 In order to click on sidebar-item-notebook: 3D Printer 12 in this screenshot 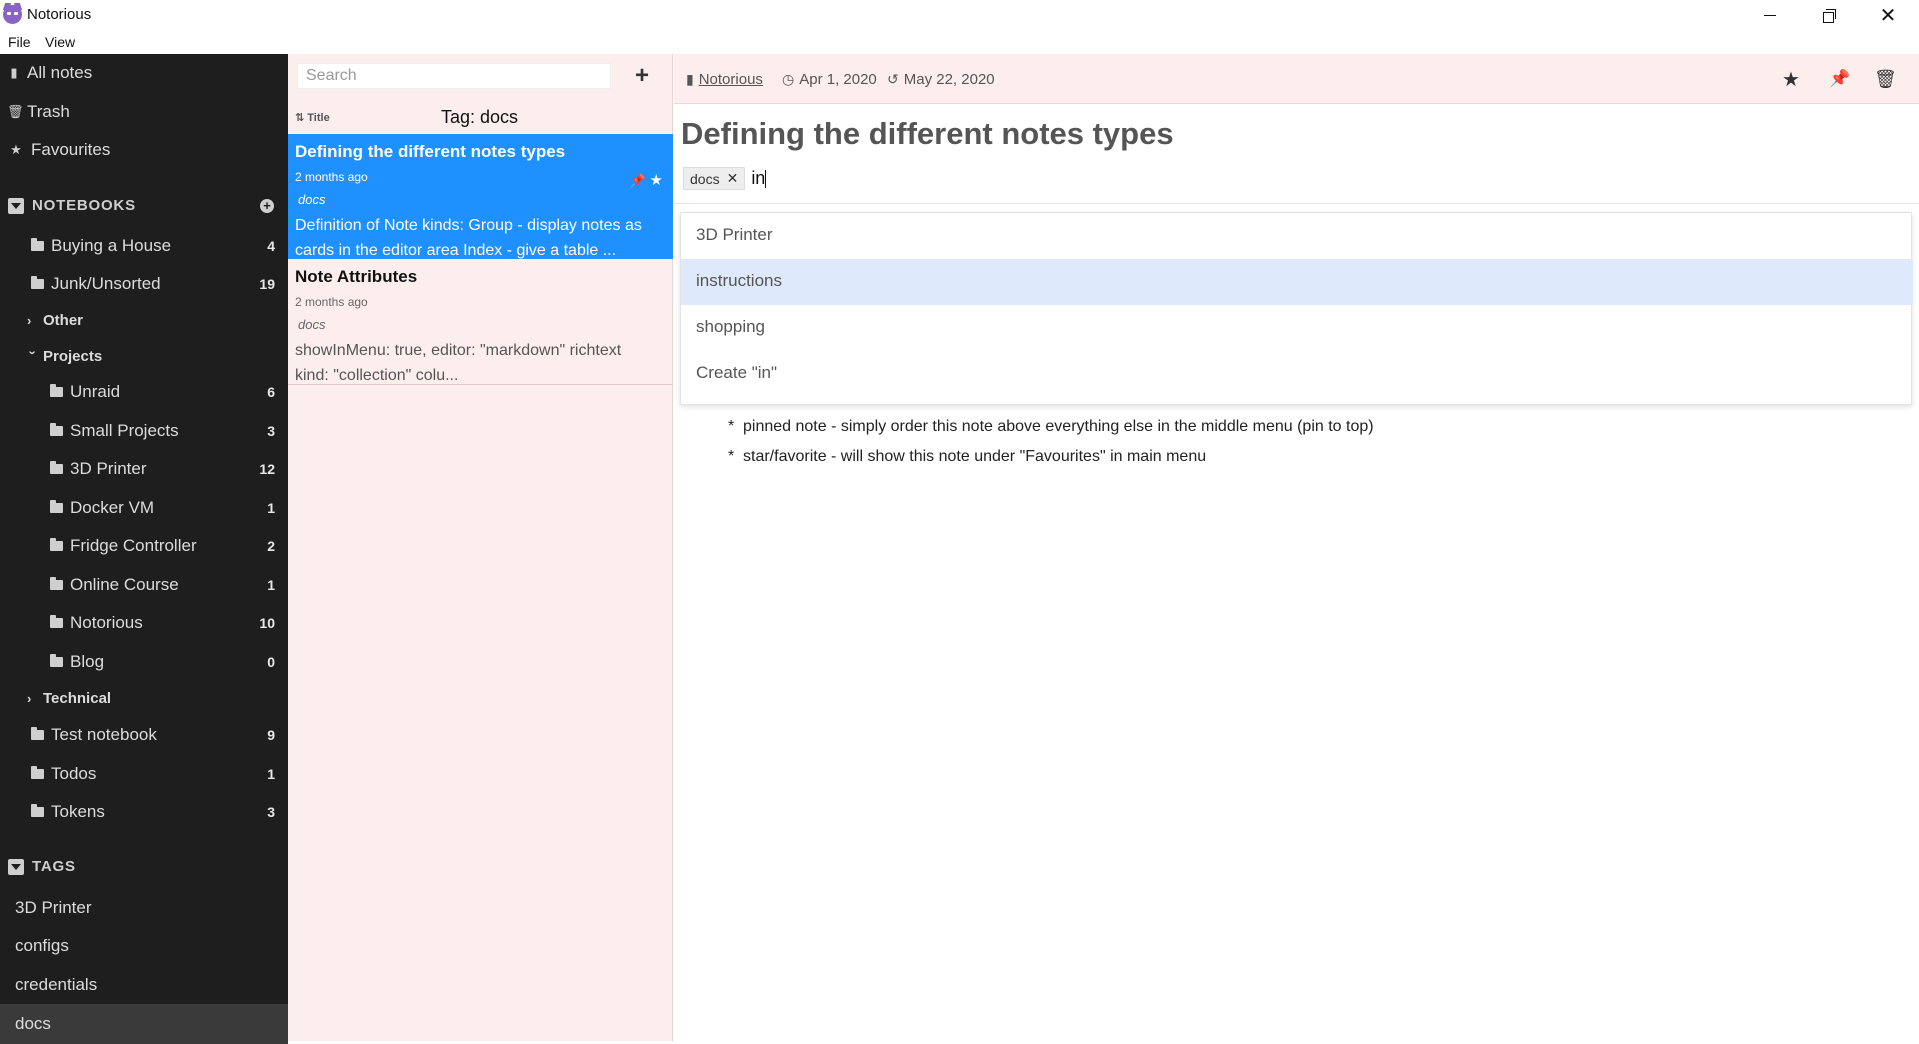, I will do `click(144, 469)`.